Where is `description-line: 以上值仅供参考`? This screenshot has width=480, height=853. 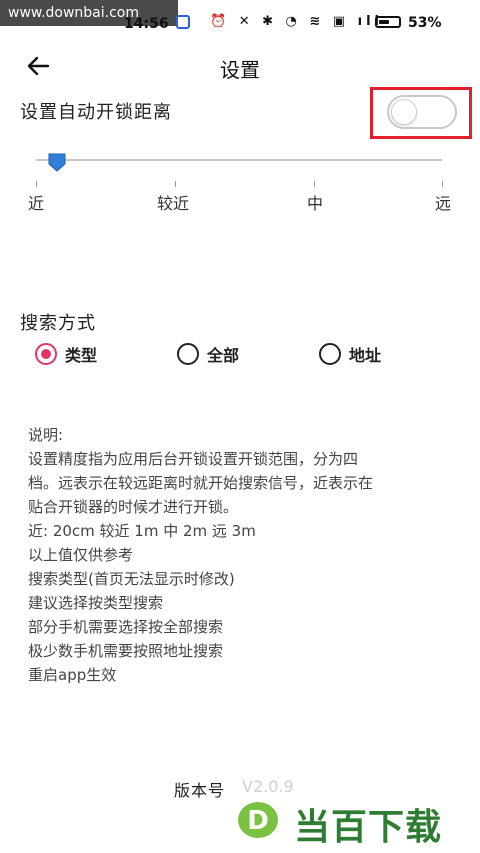
description-line: 以上值仅供参考 is located at coordinates (81, 555).